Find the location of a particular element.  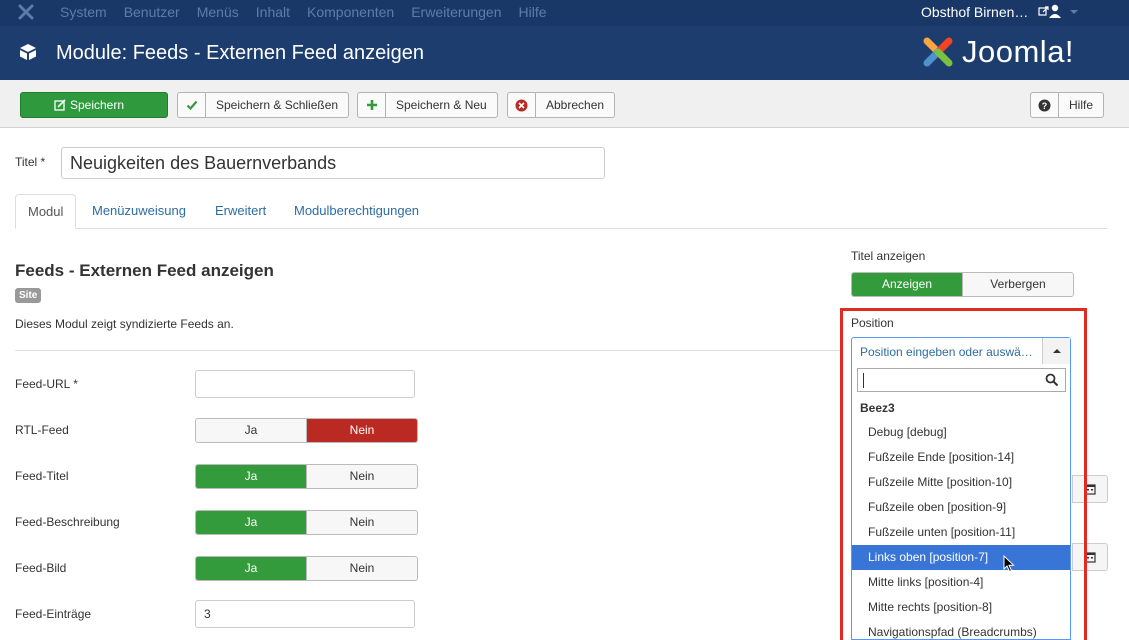

feed-desc-no-button: Nein is located at coordinates (361, 522).